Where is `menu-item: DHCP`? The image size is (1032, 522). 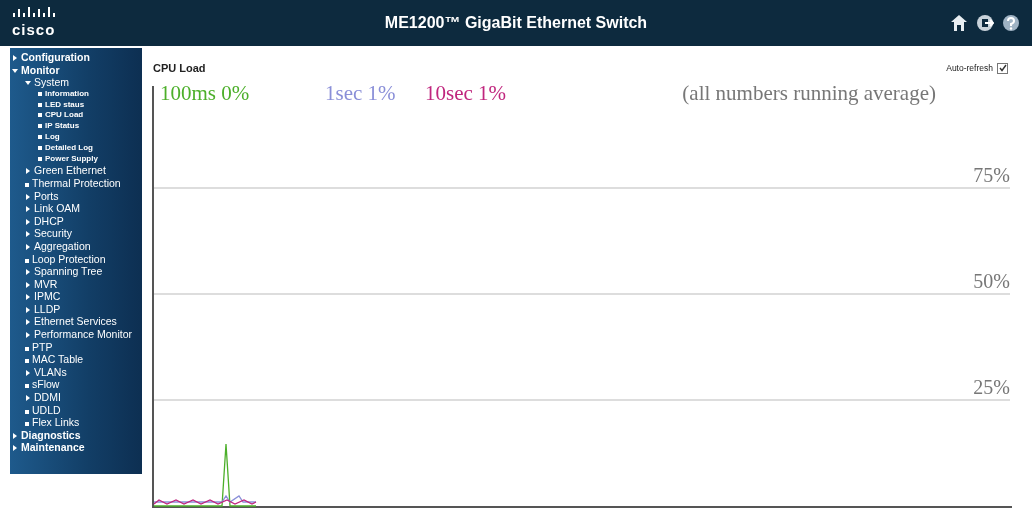 menu-item: DHCP is located at coordinates (49, 221).